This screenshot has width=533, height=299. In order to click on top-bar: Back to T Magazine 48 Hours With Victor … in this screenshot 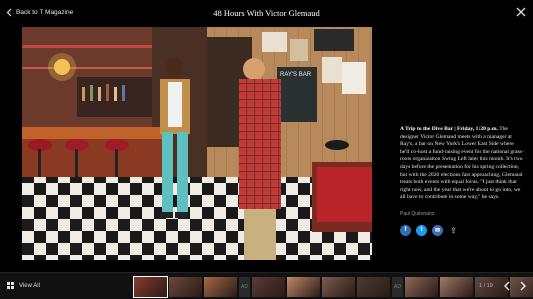, I will do `click(266, 13)`.